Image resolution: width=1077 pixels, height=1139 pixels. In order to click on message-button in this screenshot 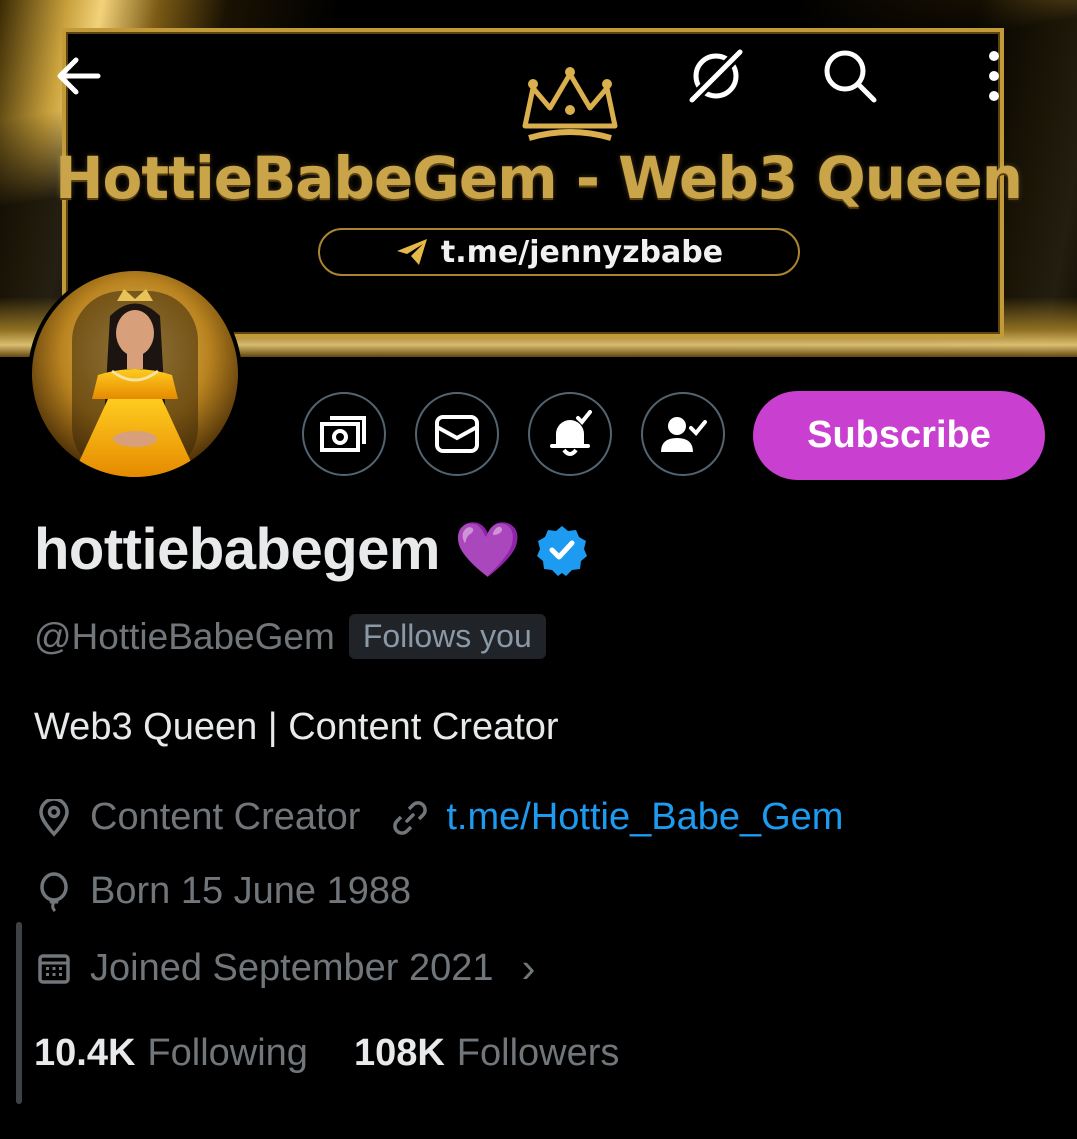, I will do `click(457, 434)`.